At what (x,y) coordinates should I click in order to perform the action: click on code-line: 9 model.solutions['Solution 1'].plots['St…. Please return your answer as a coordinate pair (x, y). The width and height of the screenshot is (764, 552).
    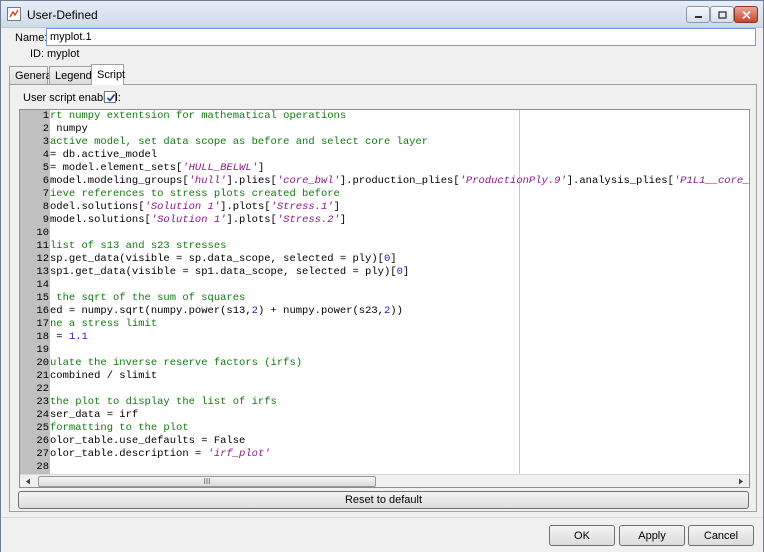
    Looking at the image, I should click on (384, 220).